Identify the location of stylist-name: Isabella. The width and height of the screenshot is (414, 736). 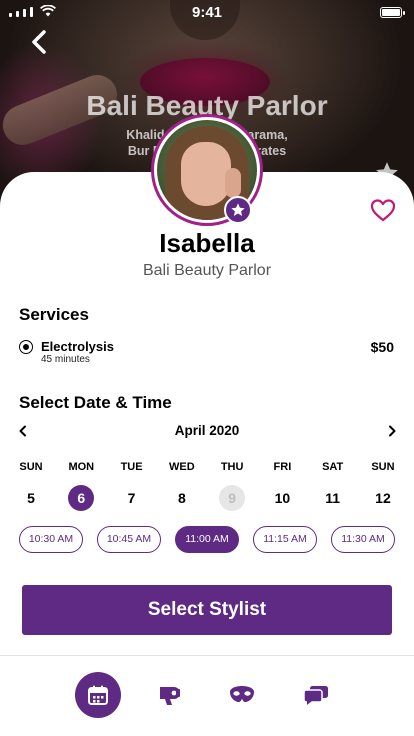
(207, 243).